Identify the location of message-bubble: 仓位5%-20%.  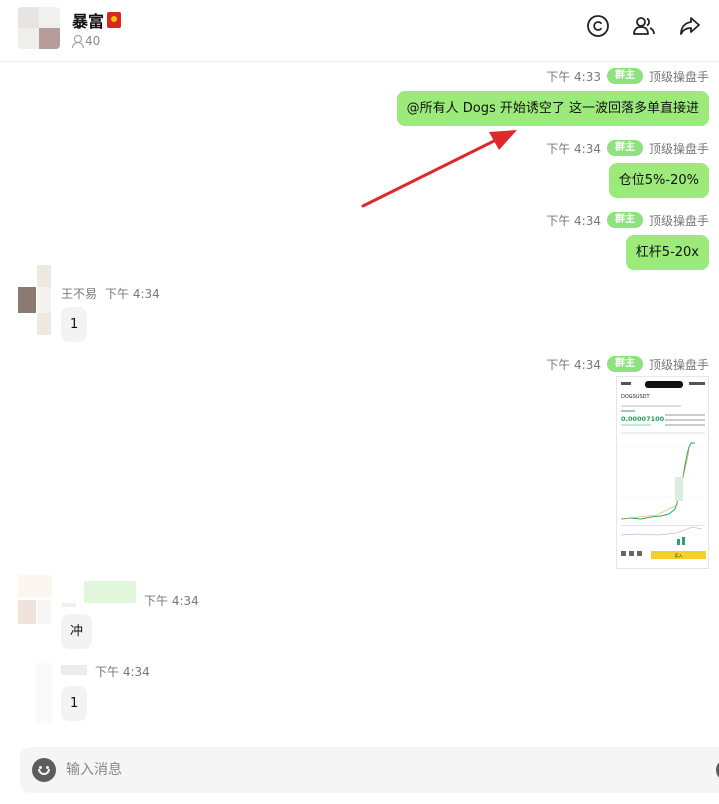
(658, 180).